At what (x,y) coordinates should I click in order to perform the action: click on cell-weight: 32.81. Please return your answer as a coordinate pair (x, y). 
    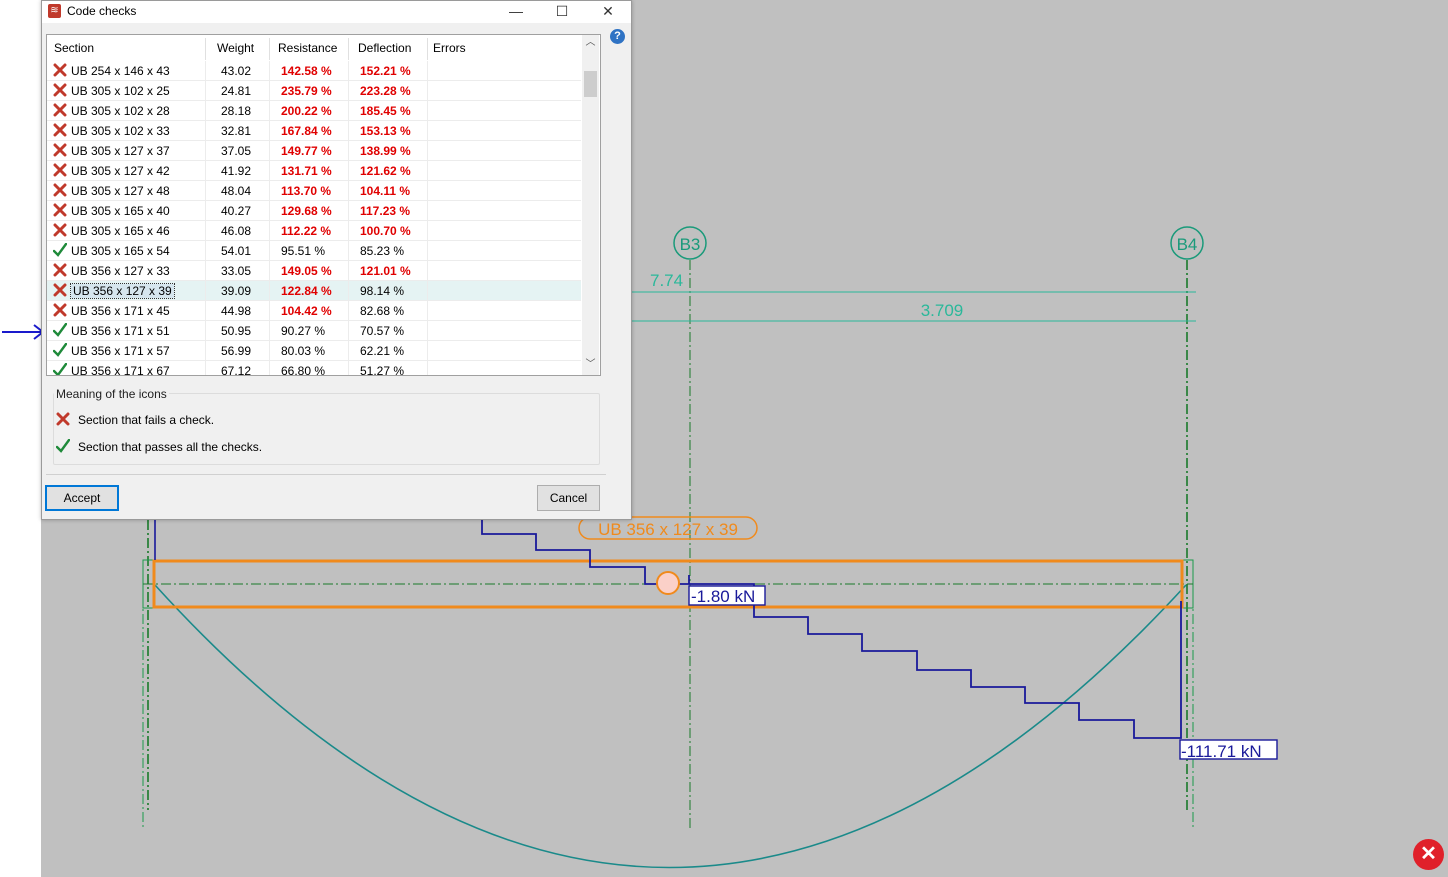
    Looking at the image, I should click on (236, 131).